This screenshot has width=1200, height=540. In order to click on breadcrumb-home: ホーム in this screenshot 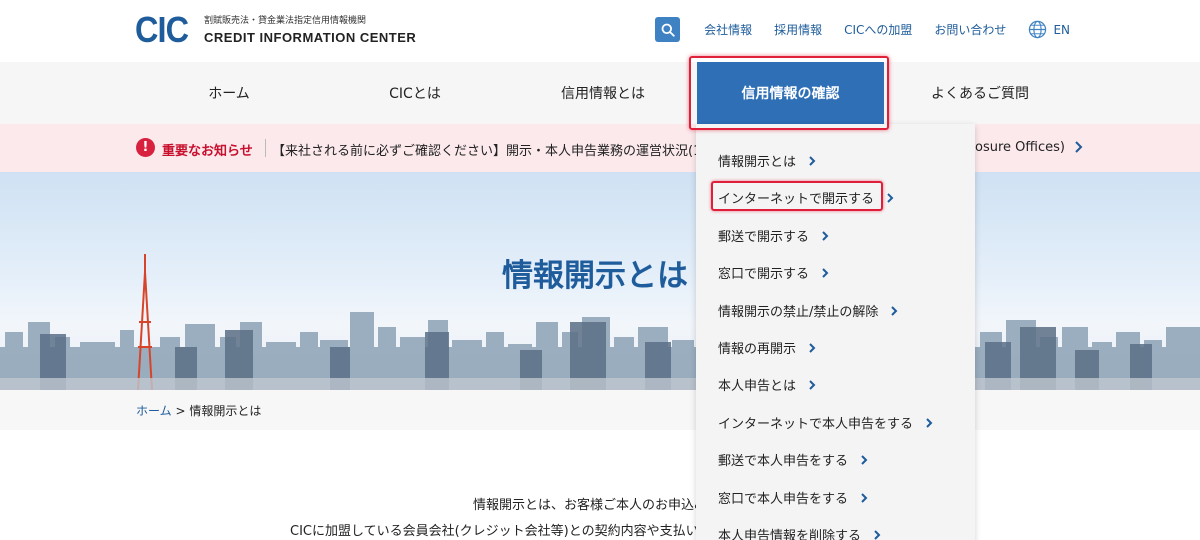, I will do `click(154, 411)`.